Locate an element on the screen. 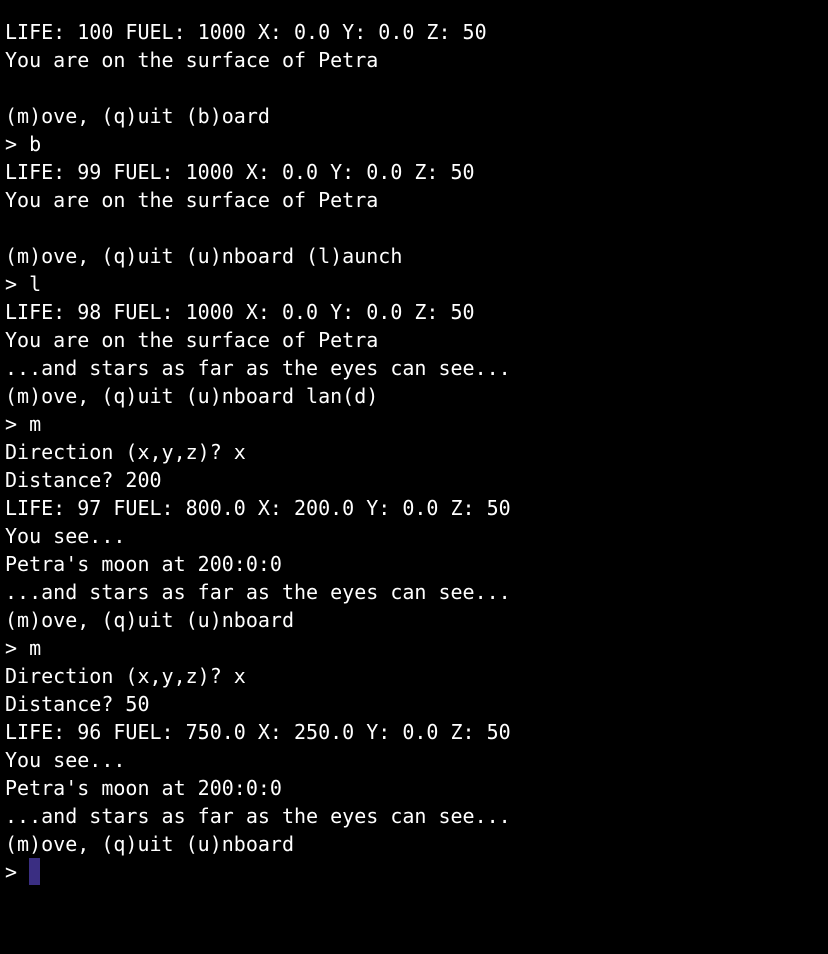 This screenshot has width=828, height=954. prompt-symbol: > is located at coordinates (17, 872).